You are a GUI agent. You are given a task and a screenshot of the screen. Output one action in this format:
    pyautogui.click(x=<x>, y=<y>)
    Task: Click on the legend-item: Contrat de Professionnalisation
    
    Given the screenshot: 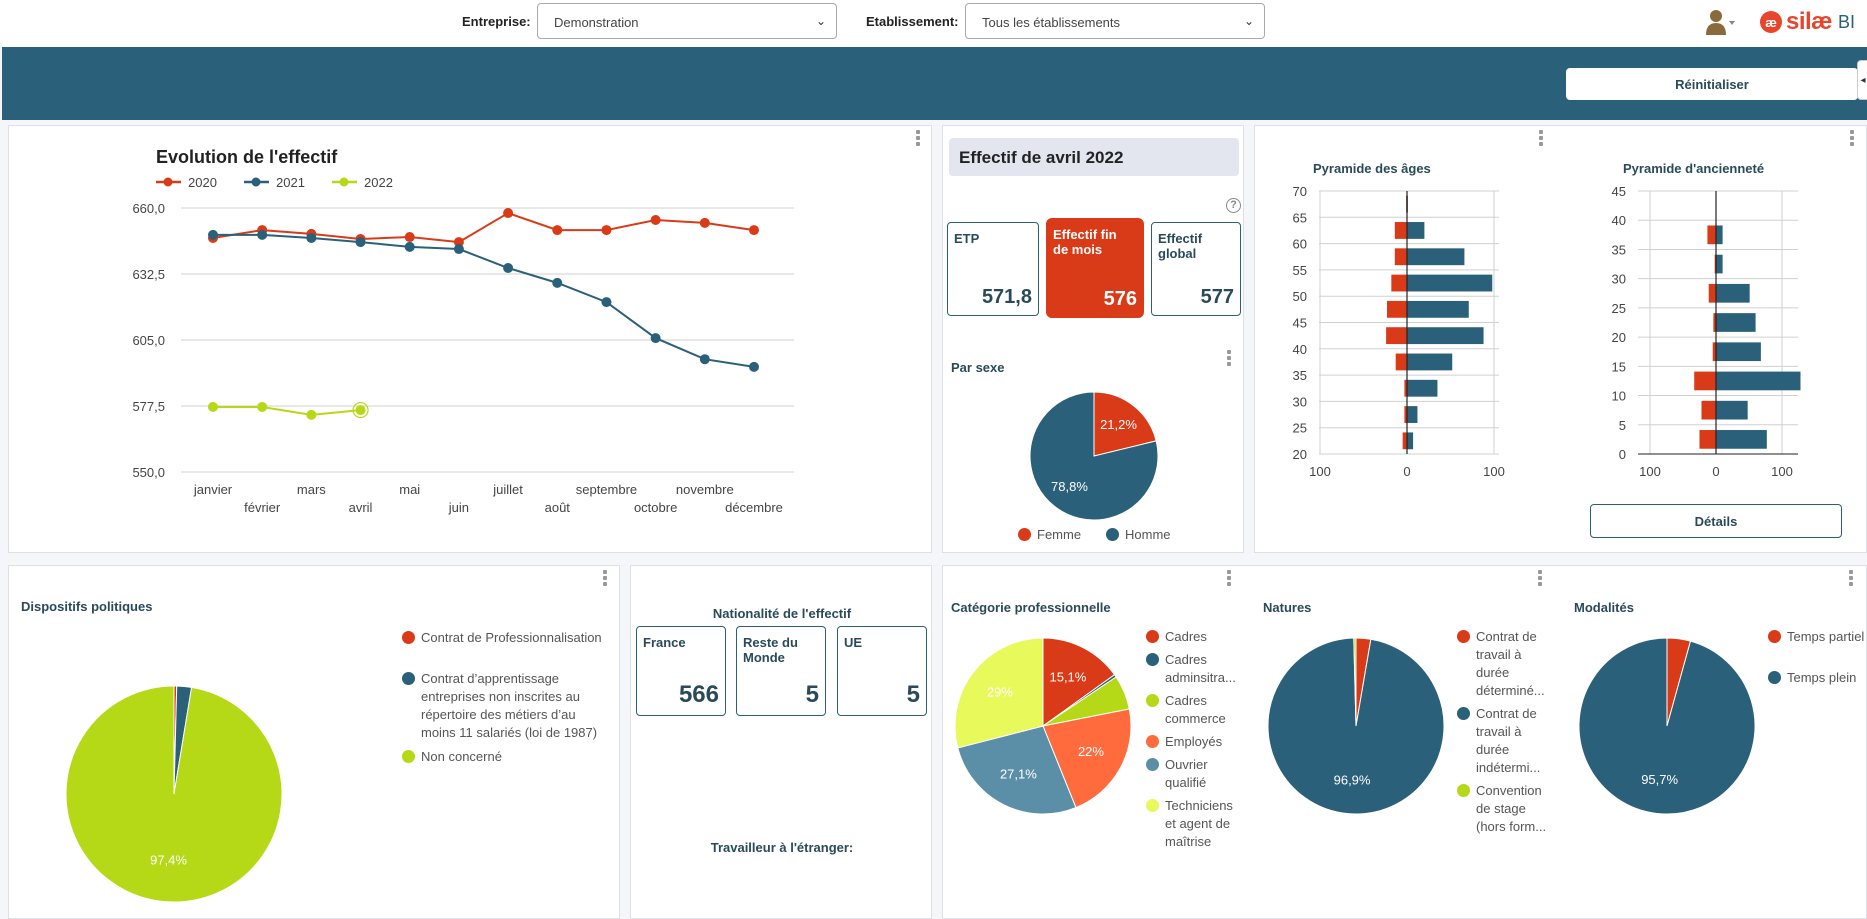 What is the action you would take?
    pyautogui.click(x=502, y=638)
    